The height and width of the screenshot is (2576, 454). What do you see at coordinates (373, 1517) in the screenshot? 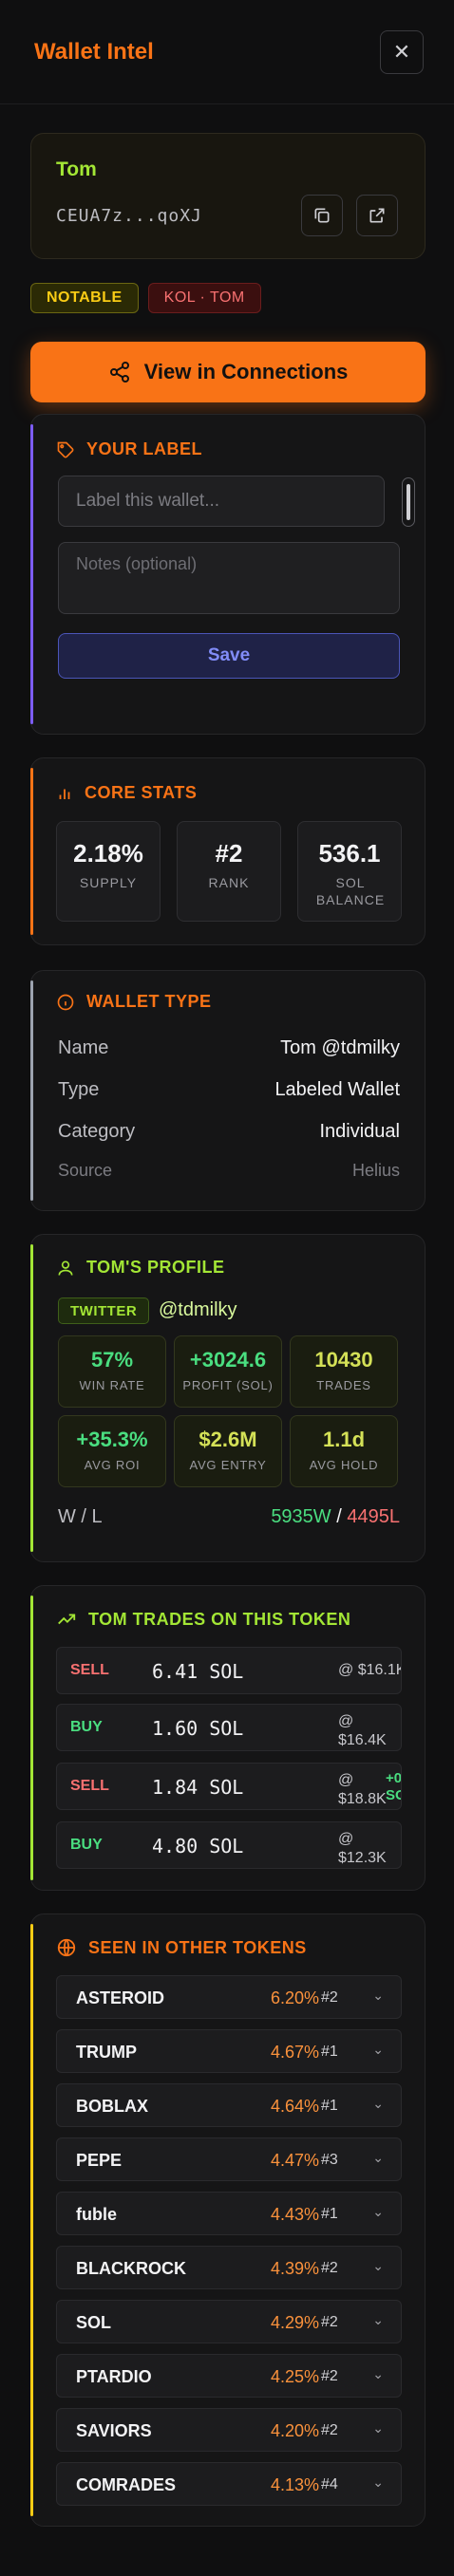
I see `losses-count: 4495L` at bounding box center [373, 1517].